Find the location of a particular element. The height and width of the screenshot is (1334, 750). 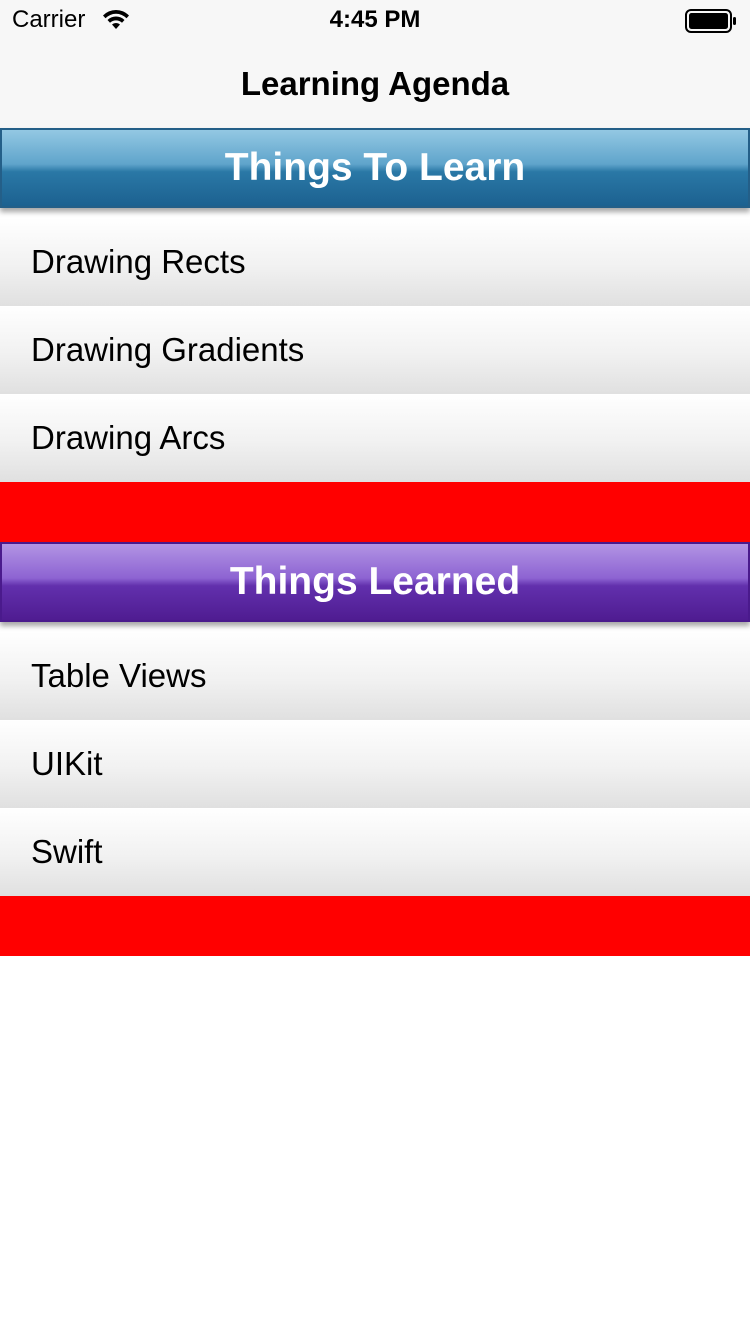

battery-icon is located at coordinates (710, 21).